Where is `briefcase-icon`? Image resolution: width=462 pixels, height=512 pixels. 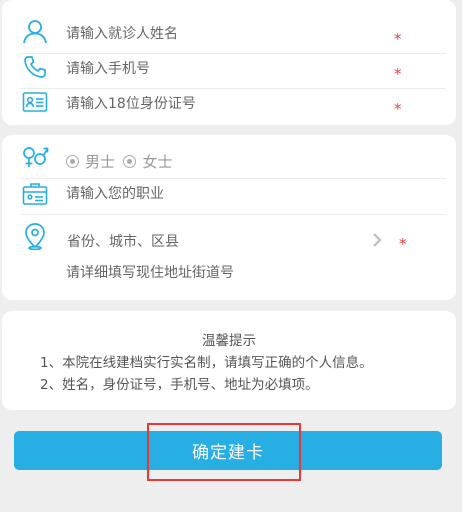 briefcase-icon is located at coordinates (35, 194).